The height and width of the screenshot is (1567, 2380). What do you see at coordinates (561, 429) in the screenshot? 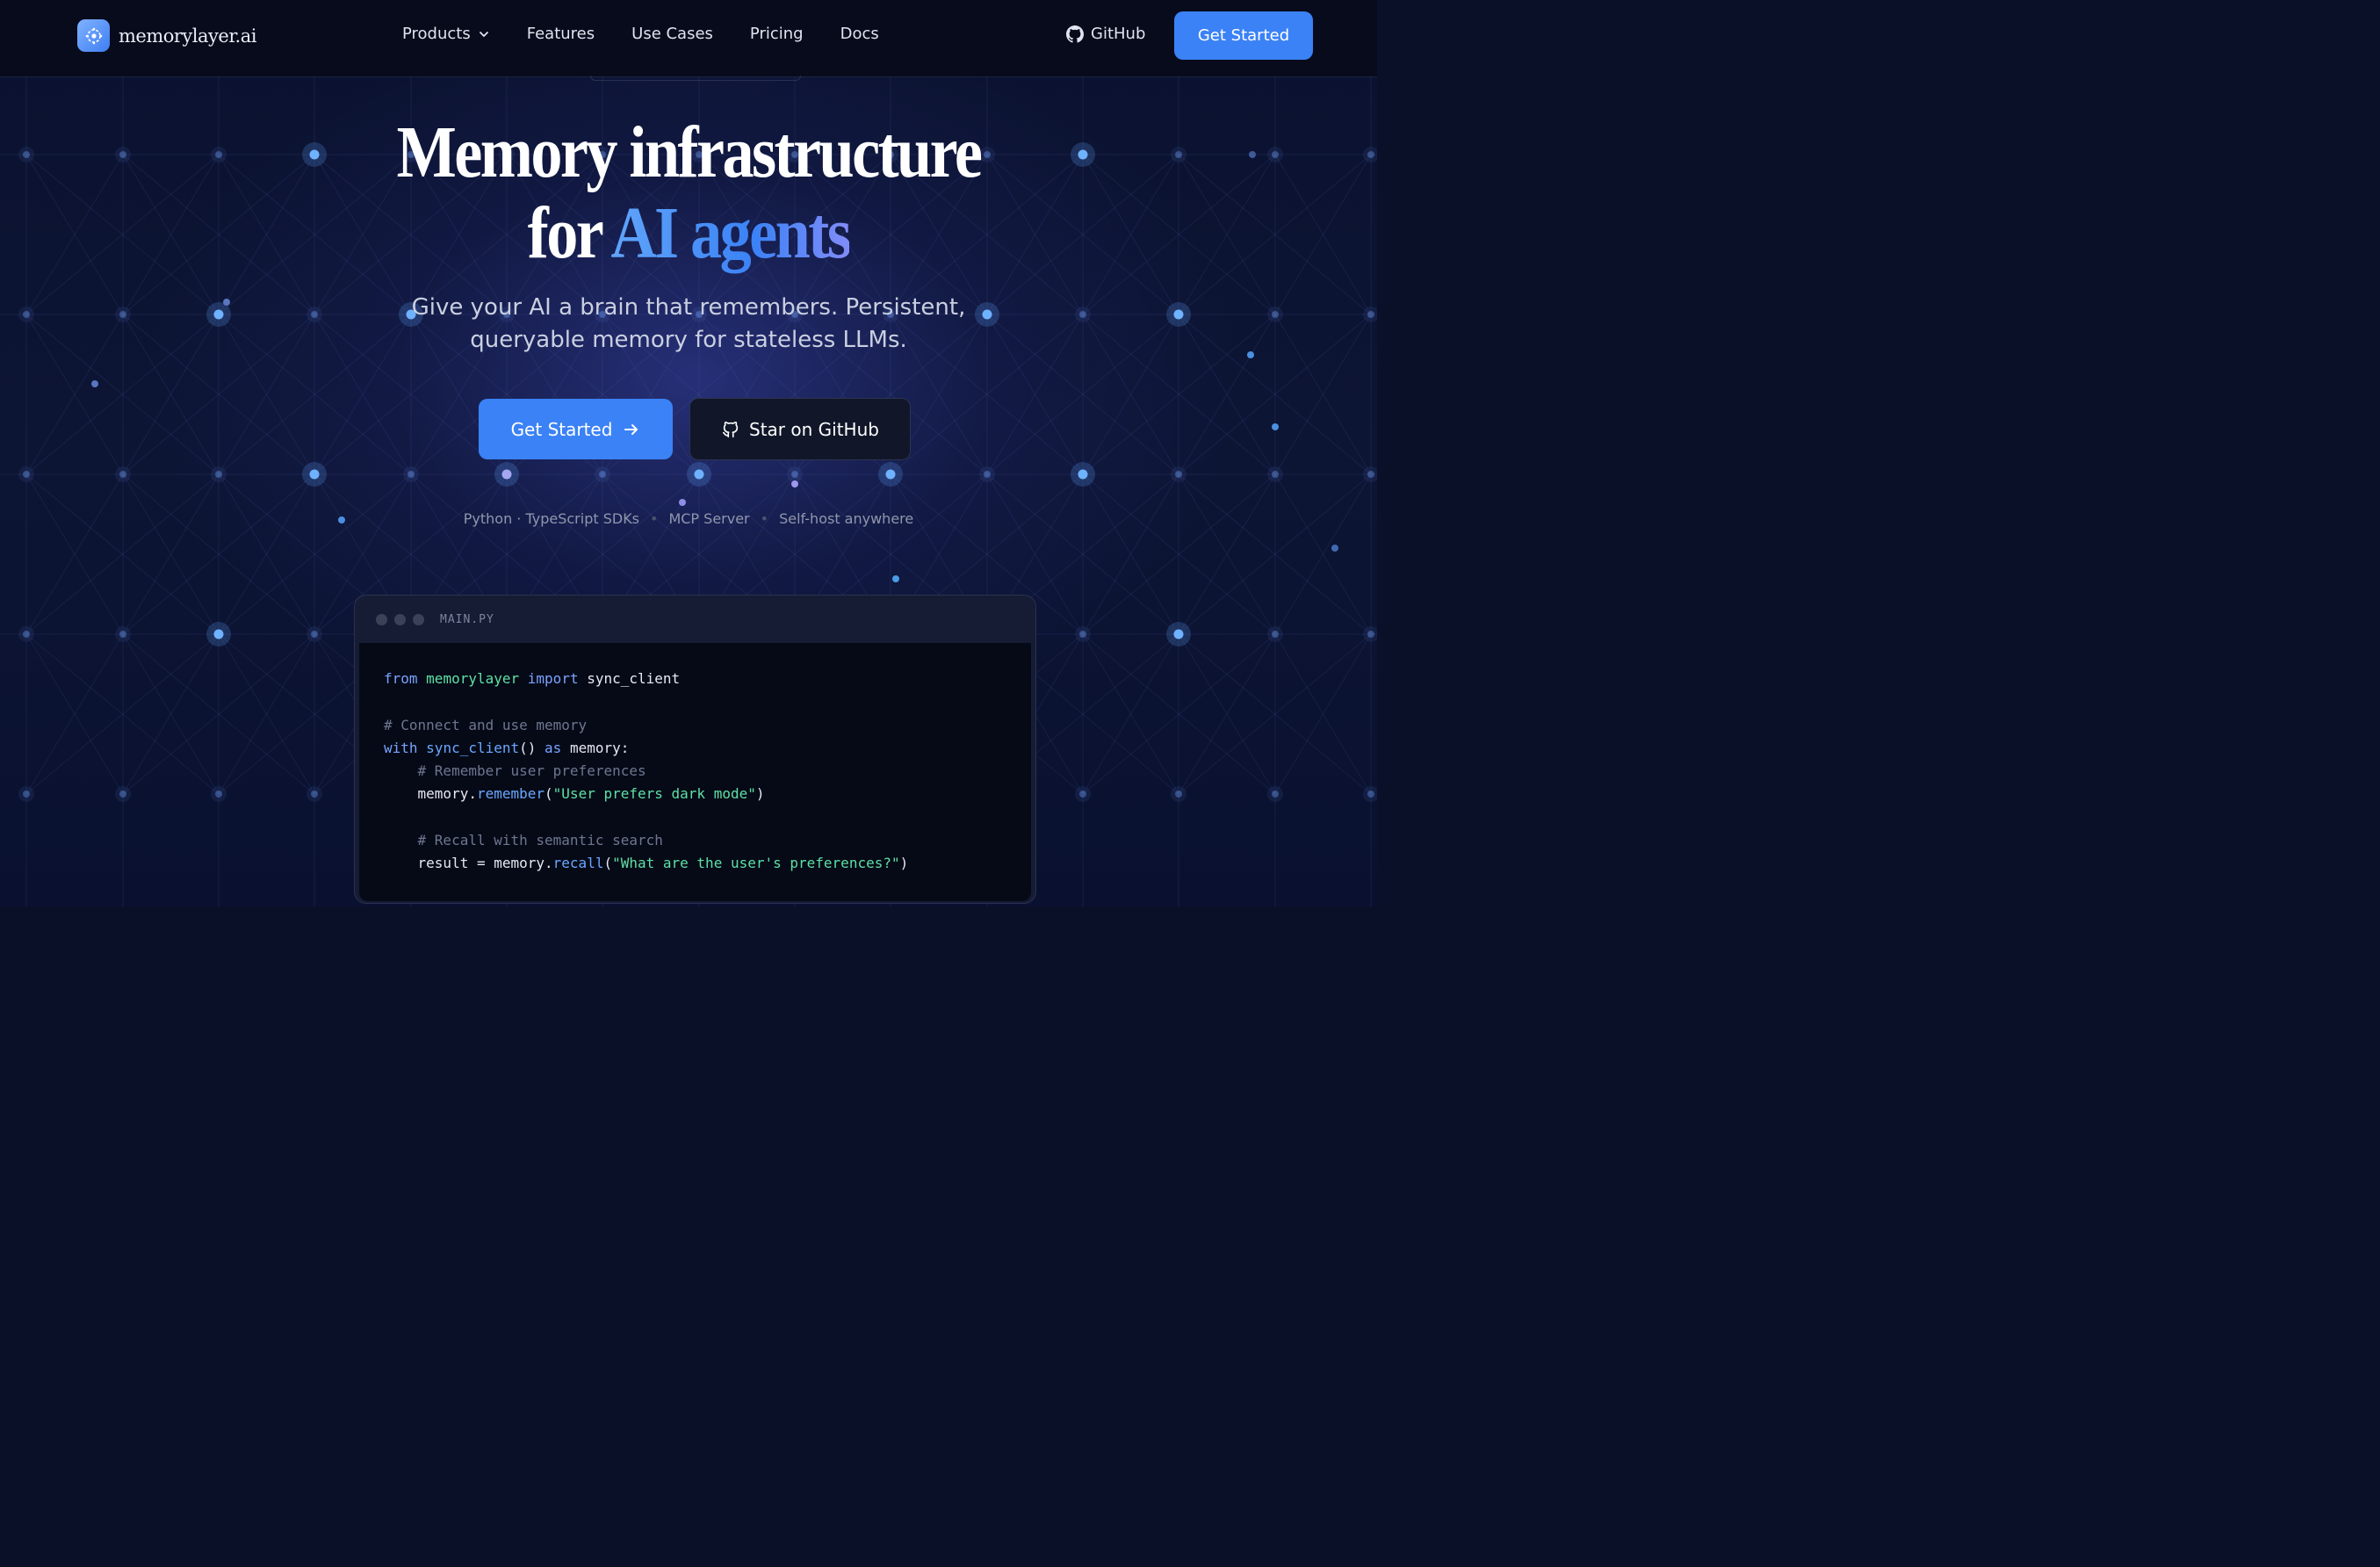
I see `get-started-label: Get Started` at bounding box center [561, 429].